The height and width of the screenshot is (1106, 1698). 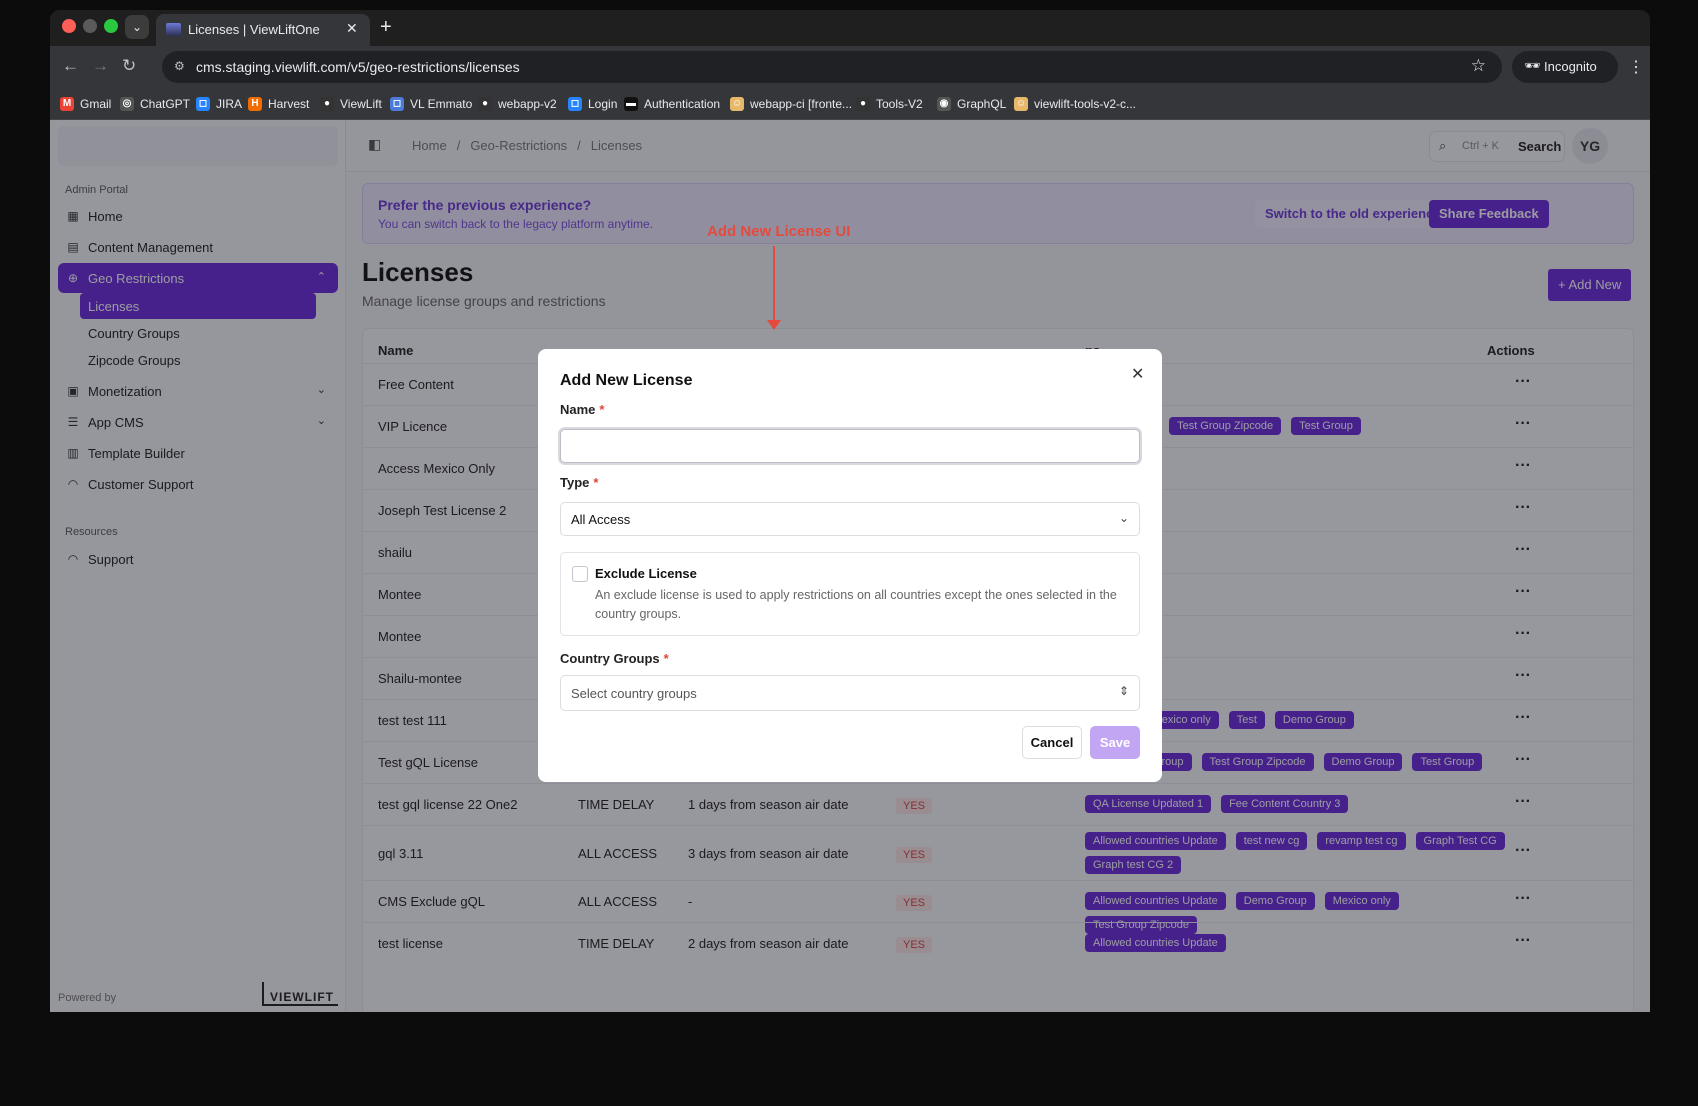 I want to click on tab-favicon-icon, so click(x=173, y=29).